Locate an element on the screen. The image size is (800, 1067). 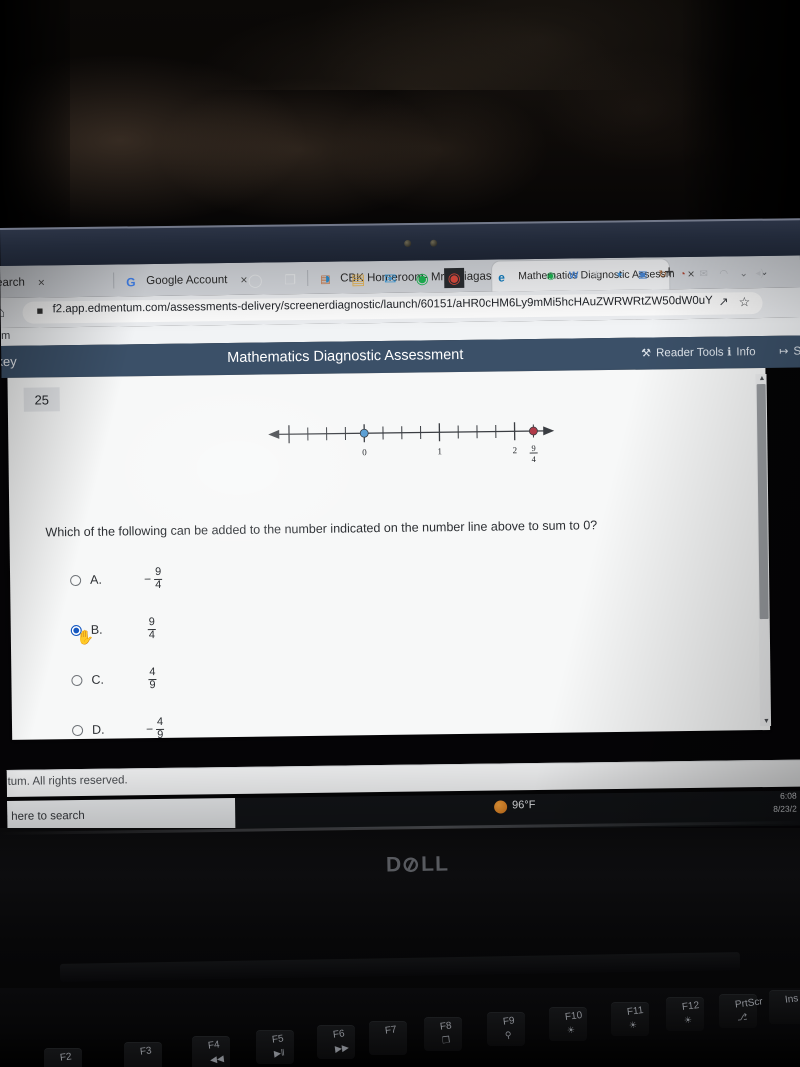
room-wall is located at coordinates (410, 45).